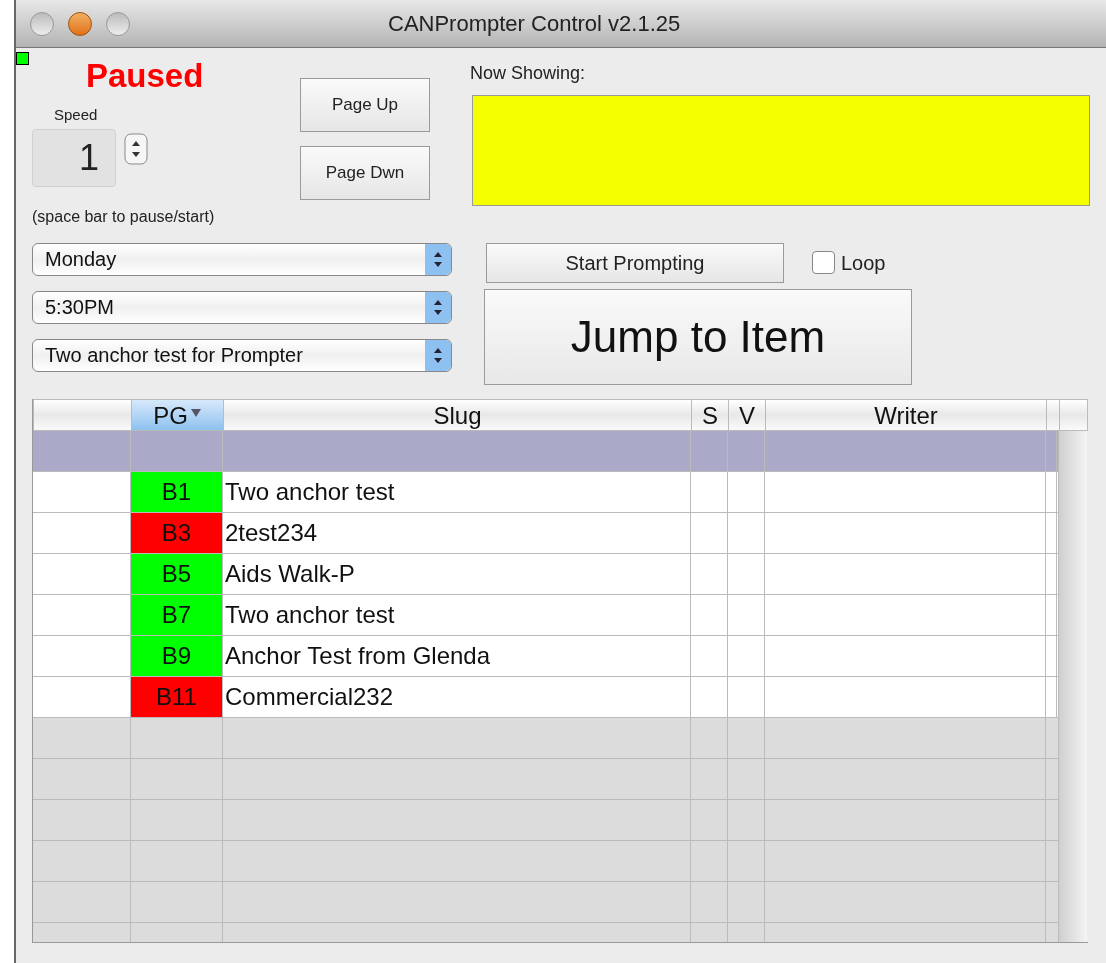 The image size is (1106, 963). Describe the element at coordinates (124, 216) in the screenshot. I see `hint-text: (space bar to pause/start)` at that location.